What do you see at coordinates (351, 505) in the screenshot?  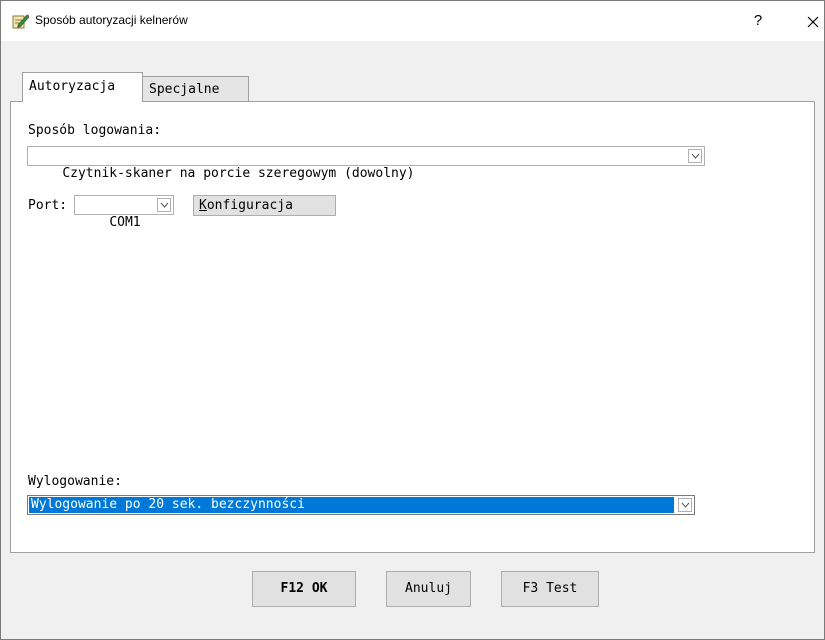 I see `logout-value: Wylogowanie po 20 sek. bezczynności` at bounding box center [351, 505].